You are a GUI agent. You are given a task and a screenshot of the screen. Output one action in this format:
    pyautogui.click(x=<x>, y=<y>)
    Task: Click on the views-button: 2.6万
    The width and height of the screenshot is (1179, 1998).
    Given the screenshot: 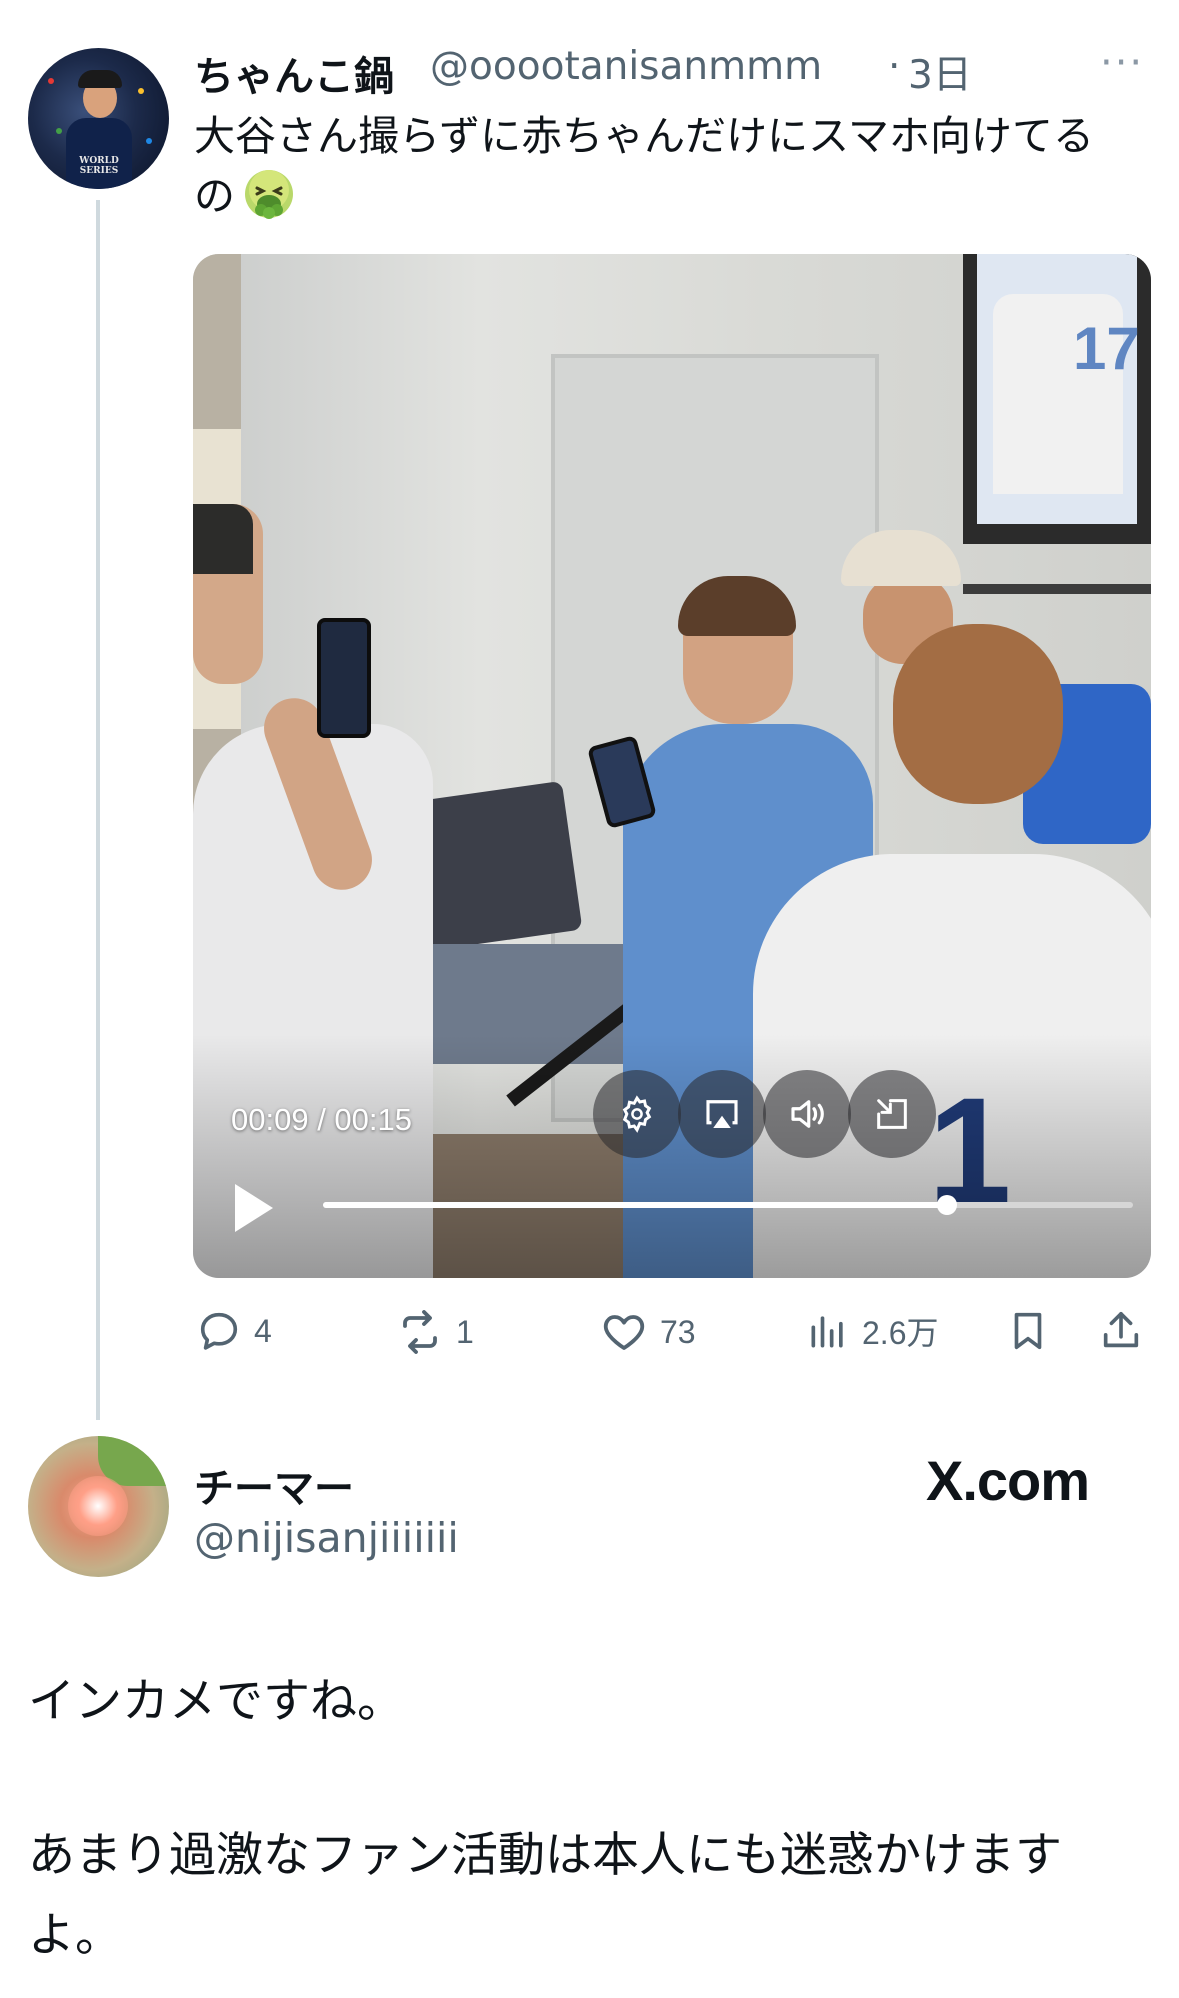 What is the action you would take?
    pyautogui.click(x=872, y=1331)
    